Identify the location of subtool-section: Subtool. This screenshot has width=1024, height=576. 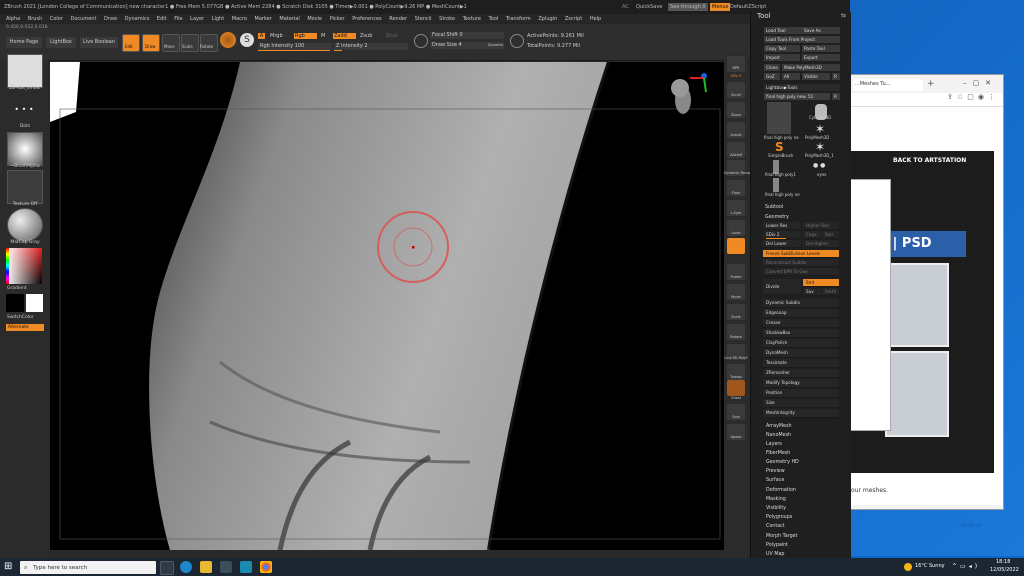
(806, 207).